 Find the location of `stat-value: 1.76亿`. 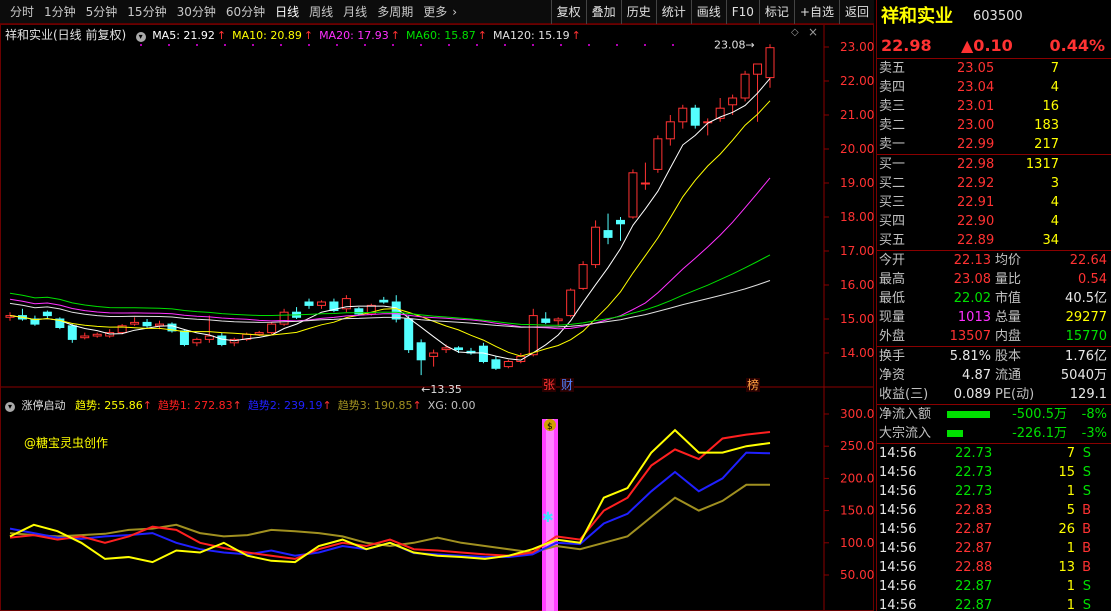

stat-value: 1.76亿 is located at coordinates (1086, 356).